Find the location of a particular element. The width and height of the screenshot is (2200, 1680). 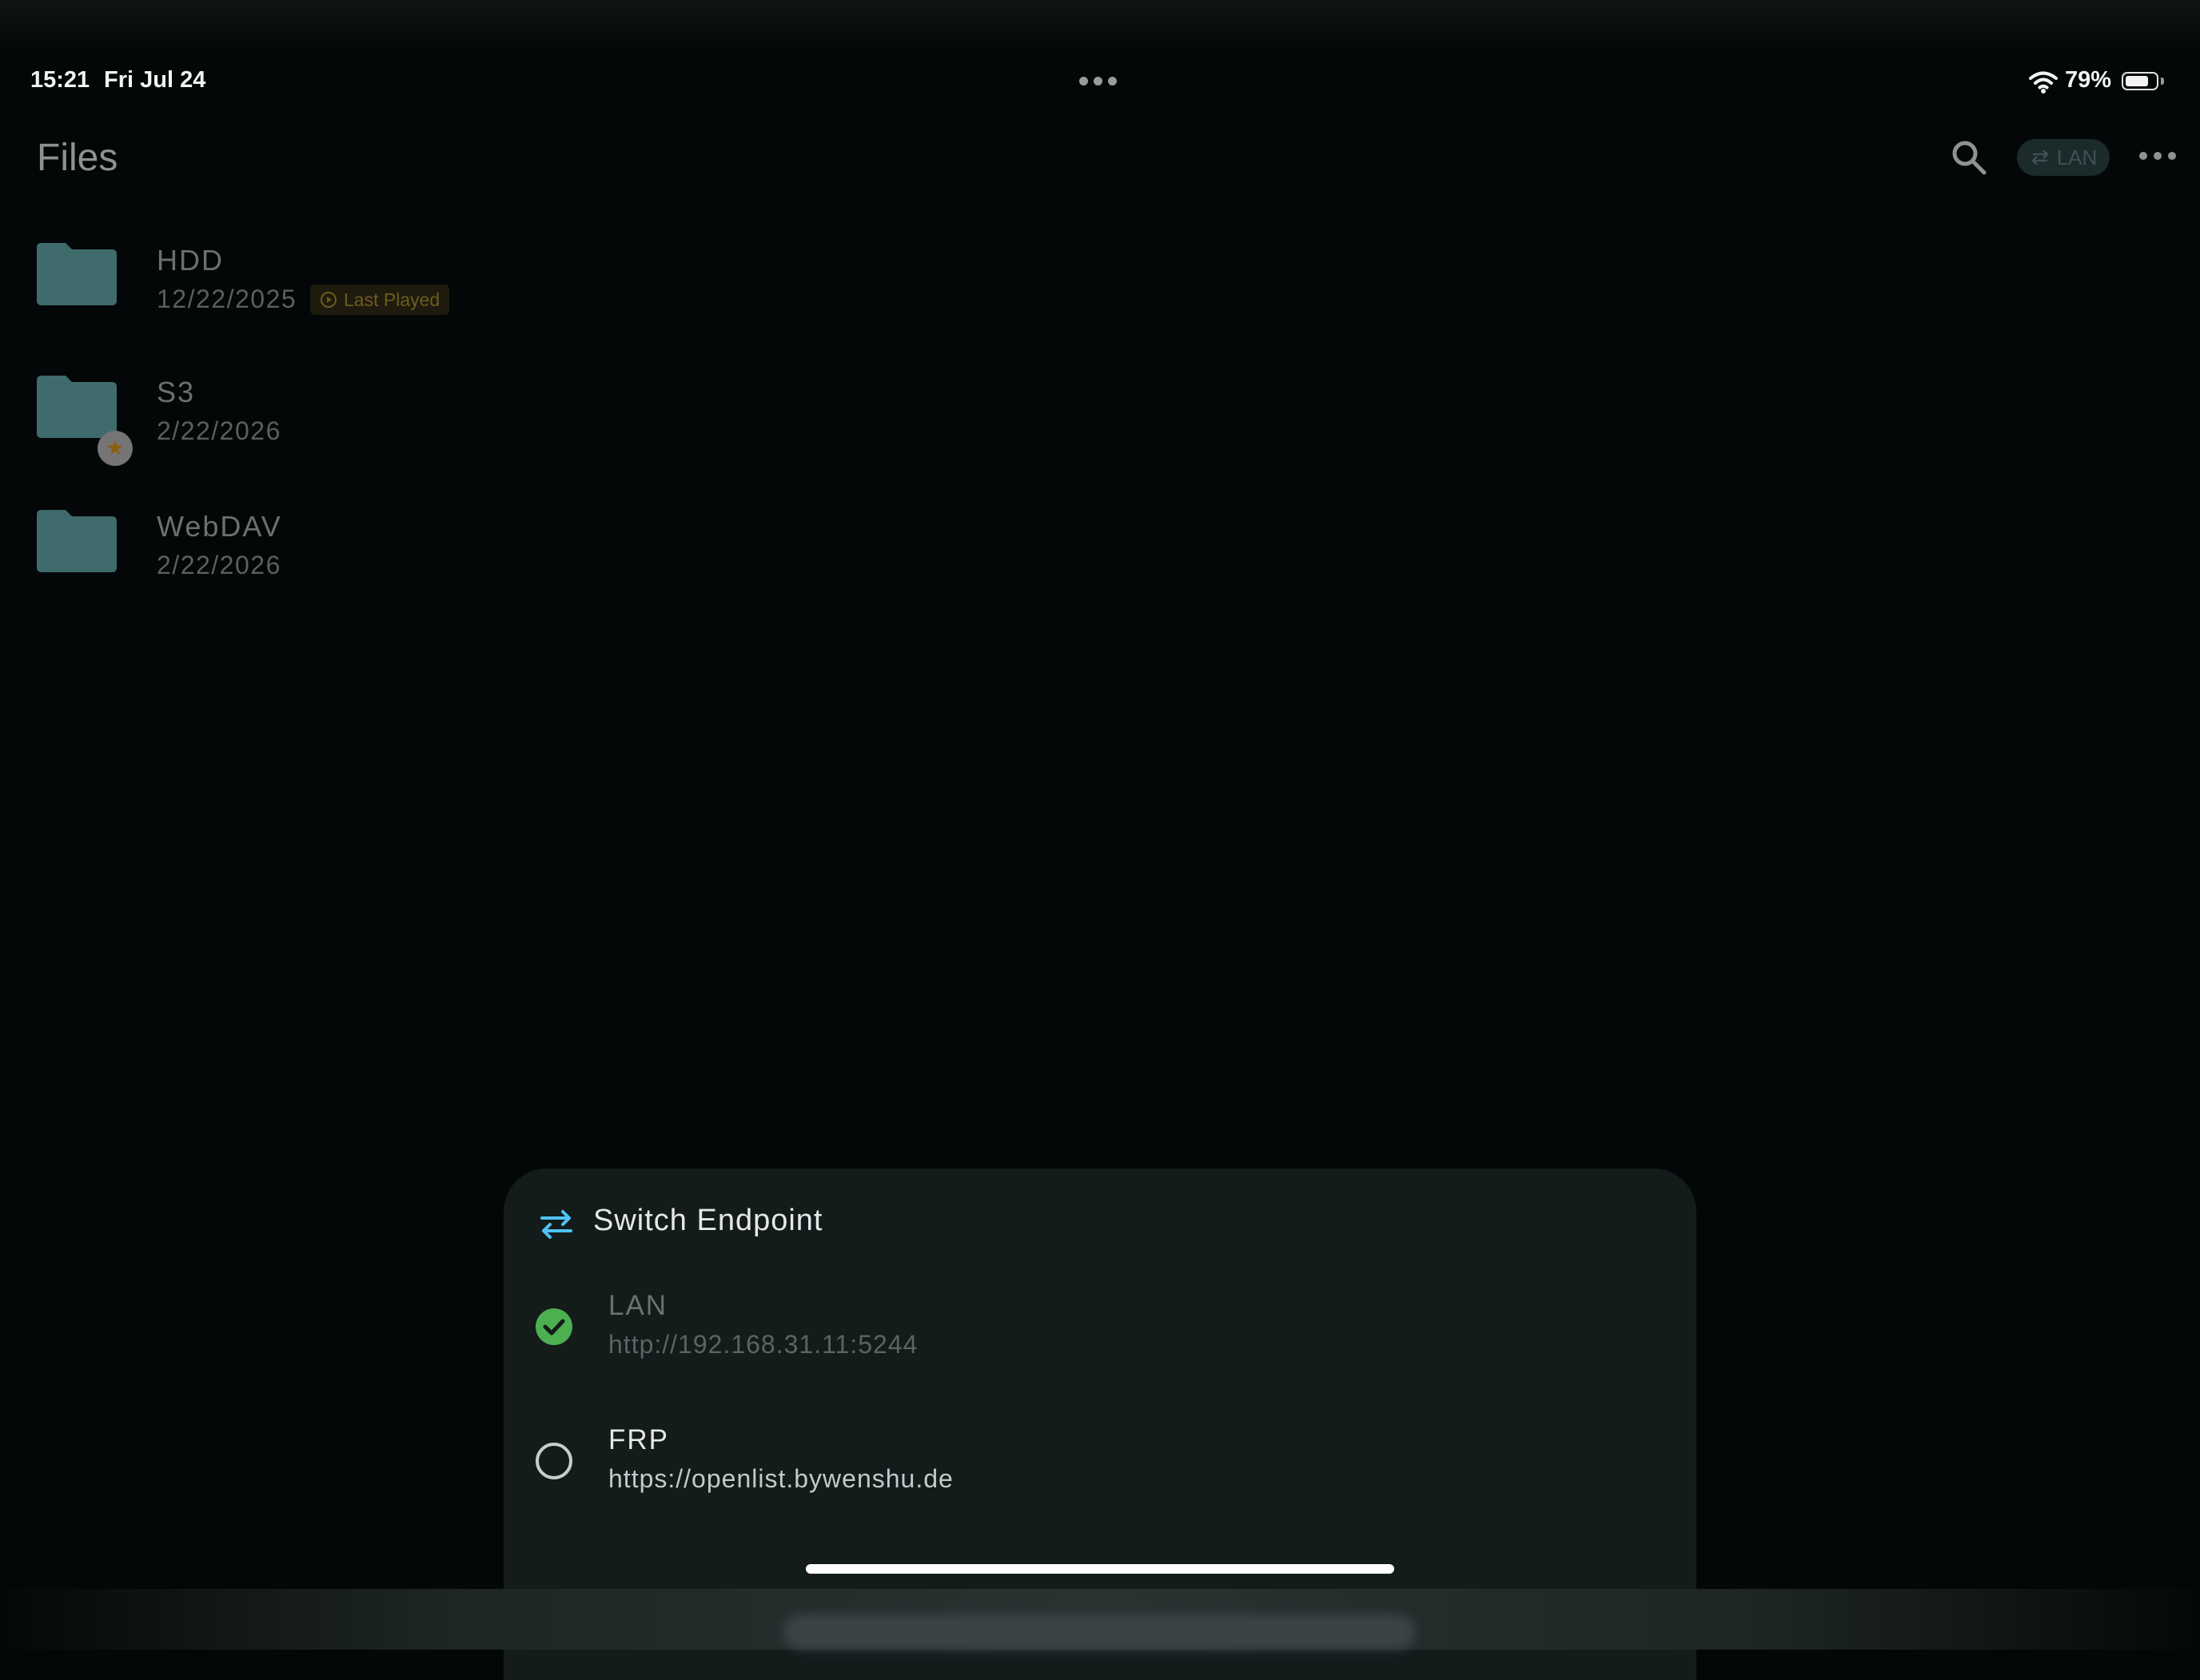

page-title: Files is located at coordinates (77, 158).